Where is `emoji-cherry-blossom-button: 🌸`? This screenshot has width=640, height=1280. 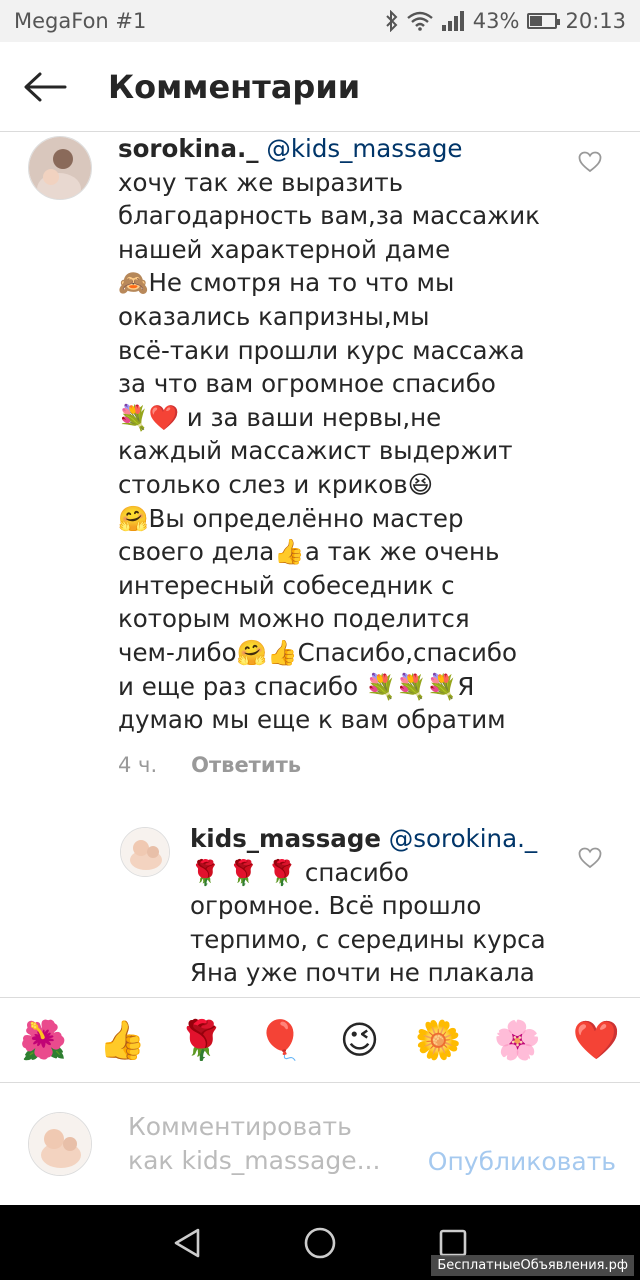
emoji-cherry-blossom-button: 🌸 is located at coordinates (518, 1040).